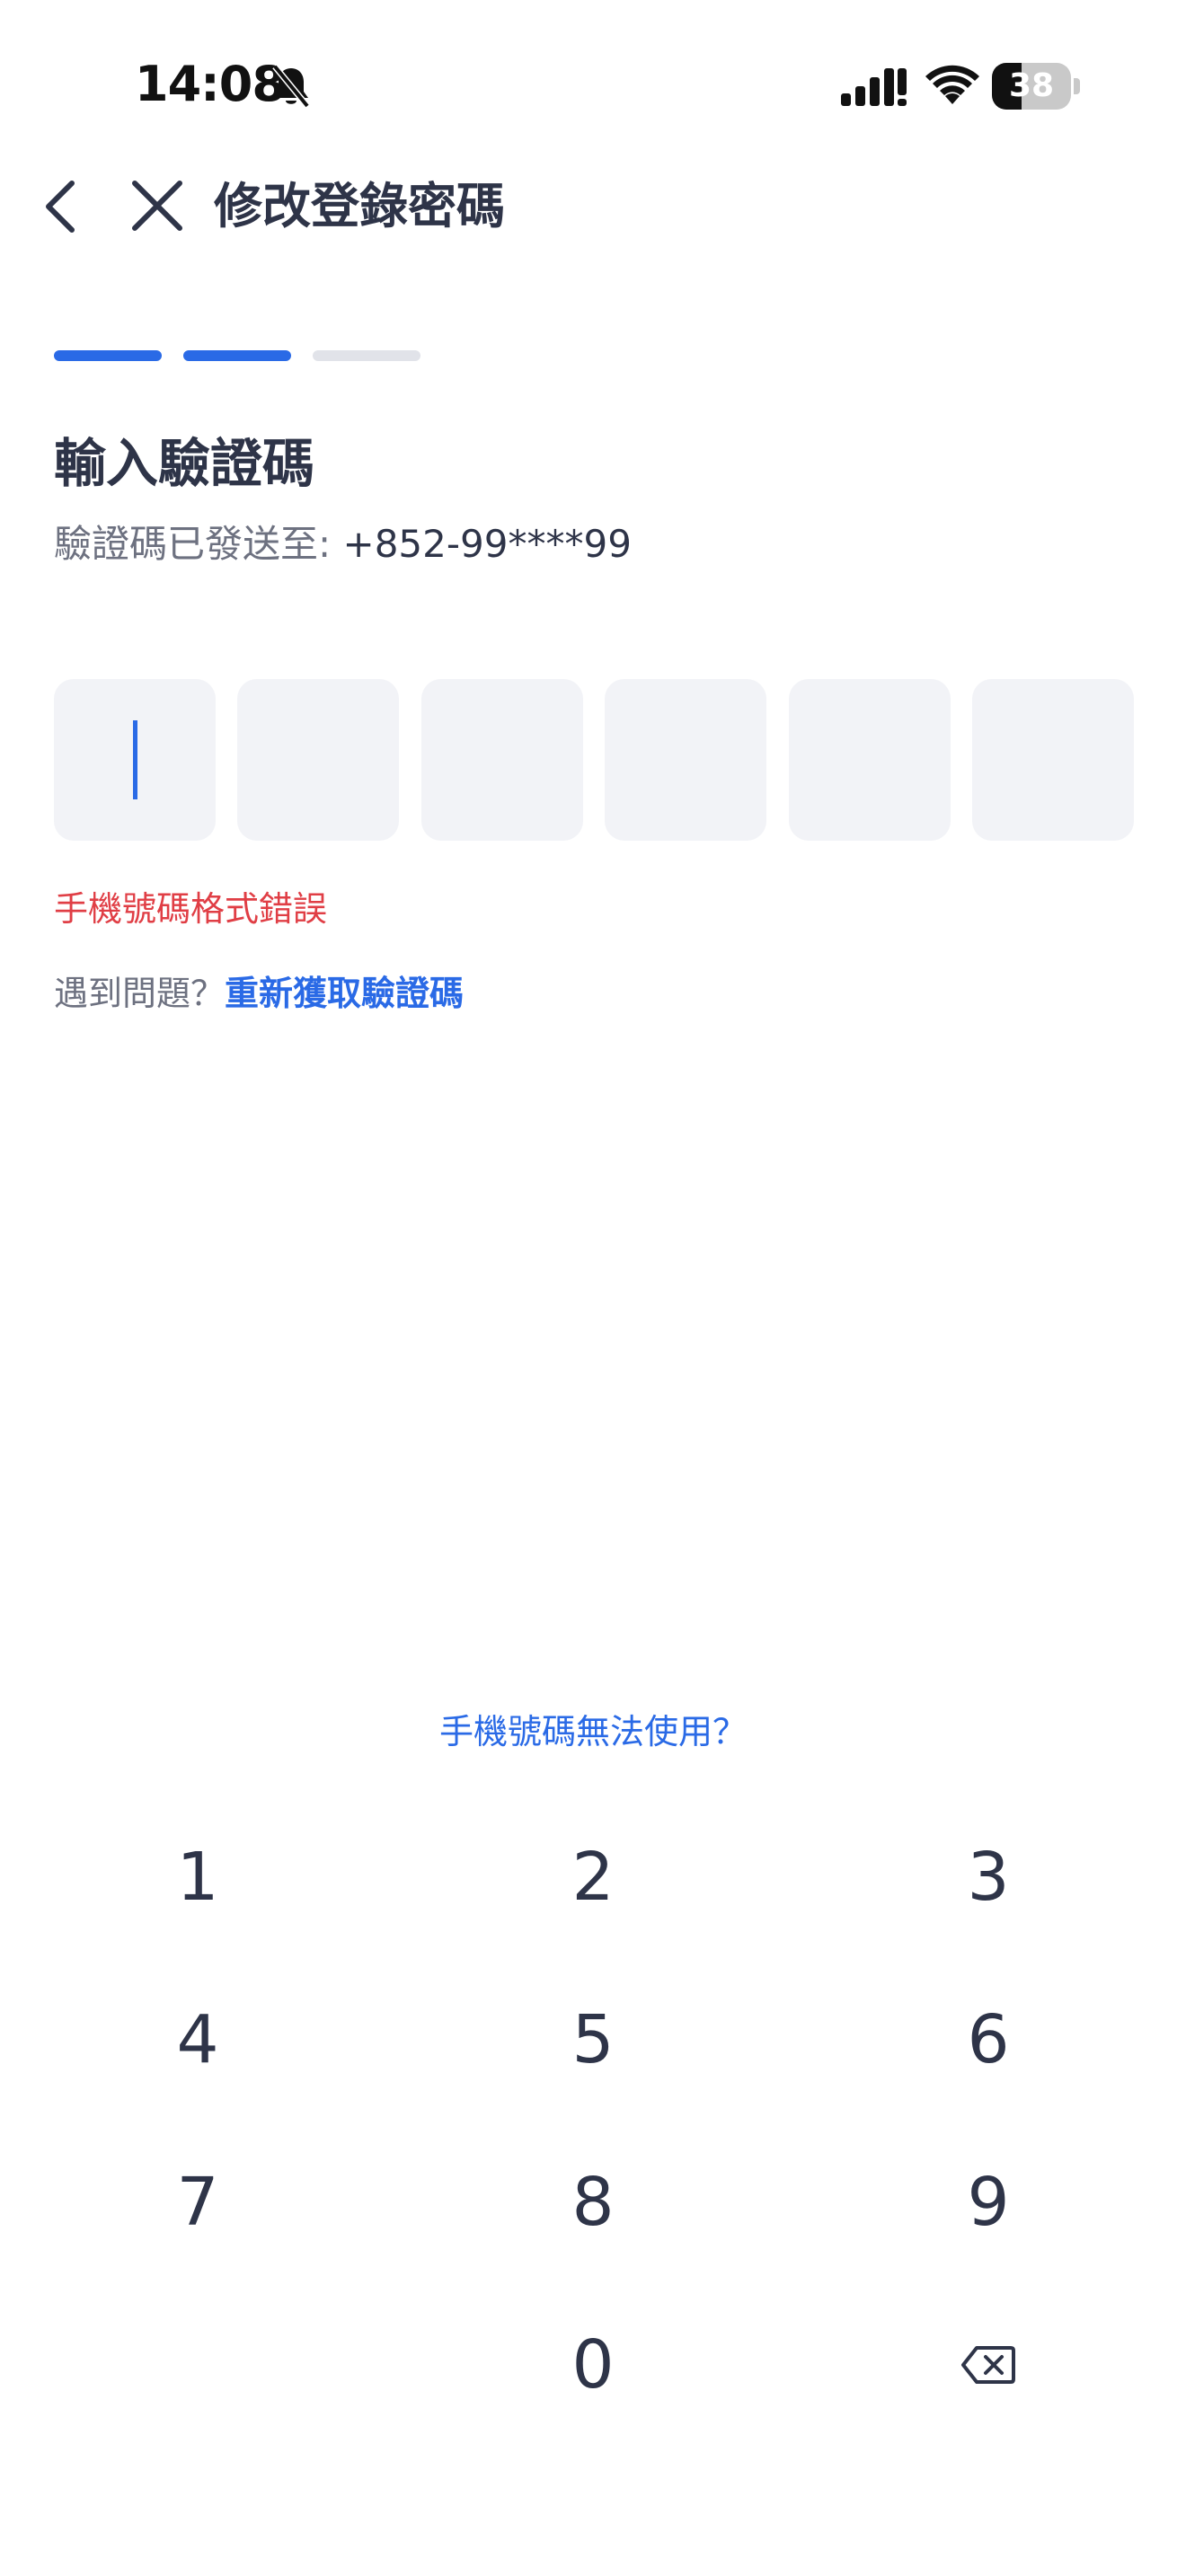 Image resolution: width=1186 pixels, height=2576 pixels. I want to click on sent-to-text: 驗證碼已發送至: +852-99****99, so click(343, 544).